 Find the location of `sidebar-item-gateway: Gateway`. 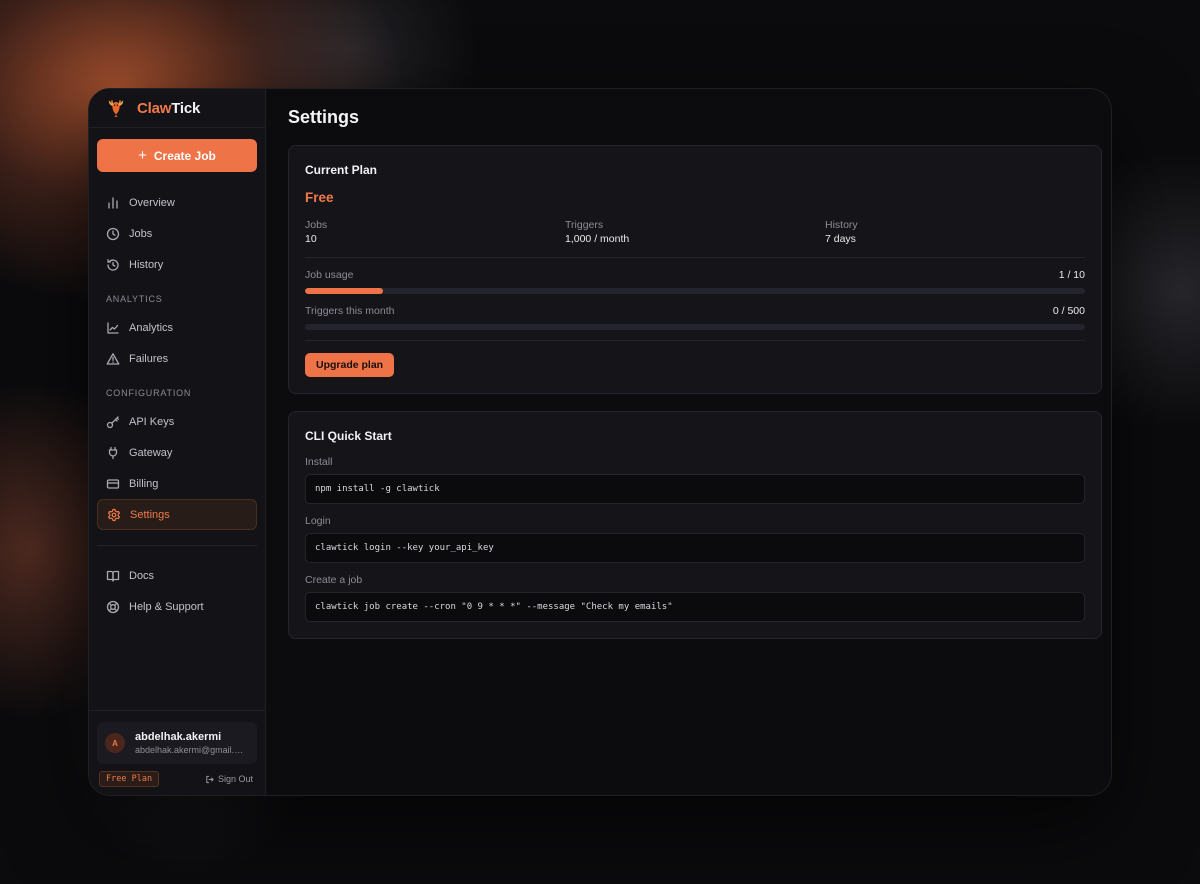

sidebar-item-gateway: Gateway is located at coordinates (177, 452).